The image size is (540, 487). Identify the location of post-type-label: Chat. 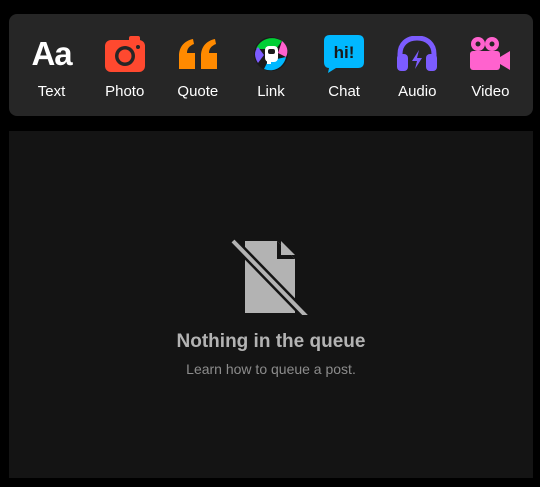
(344, 91).